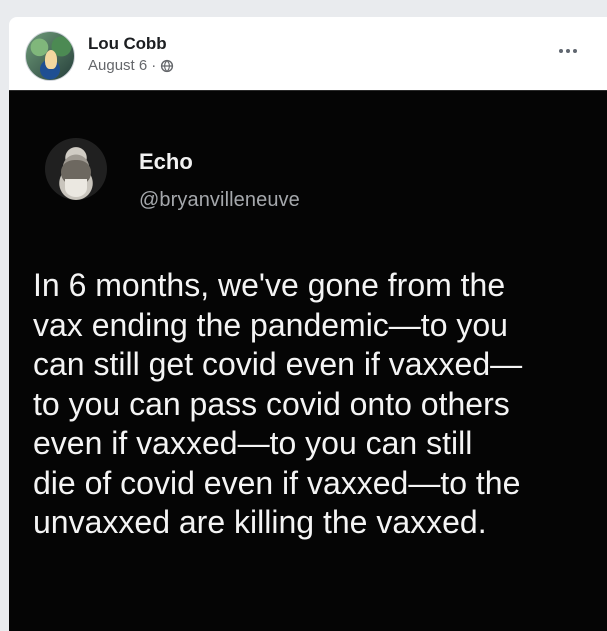 The image size is (607, 631). What do you see at coordinates (167, 66) in the screenshot?
I see `globe-icon` at bounding box center [167, 66].